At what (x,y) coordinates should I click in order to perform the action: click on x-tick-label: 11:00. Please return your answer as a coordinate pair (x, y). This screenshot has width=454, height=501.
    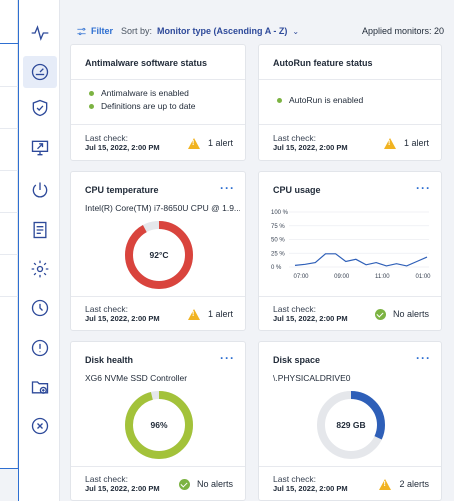
    Looking at the image, I should click on (382, 277).